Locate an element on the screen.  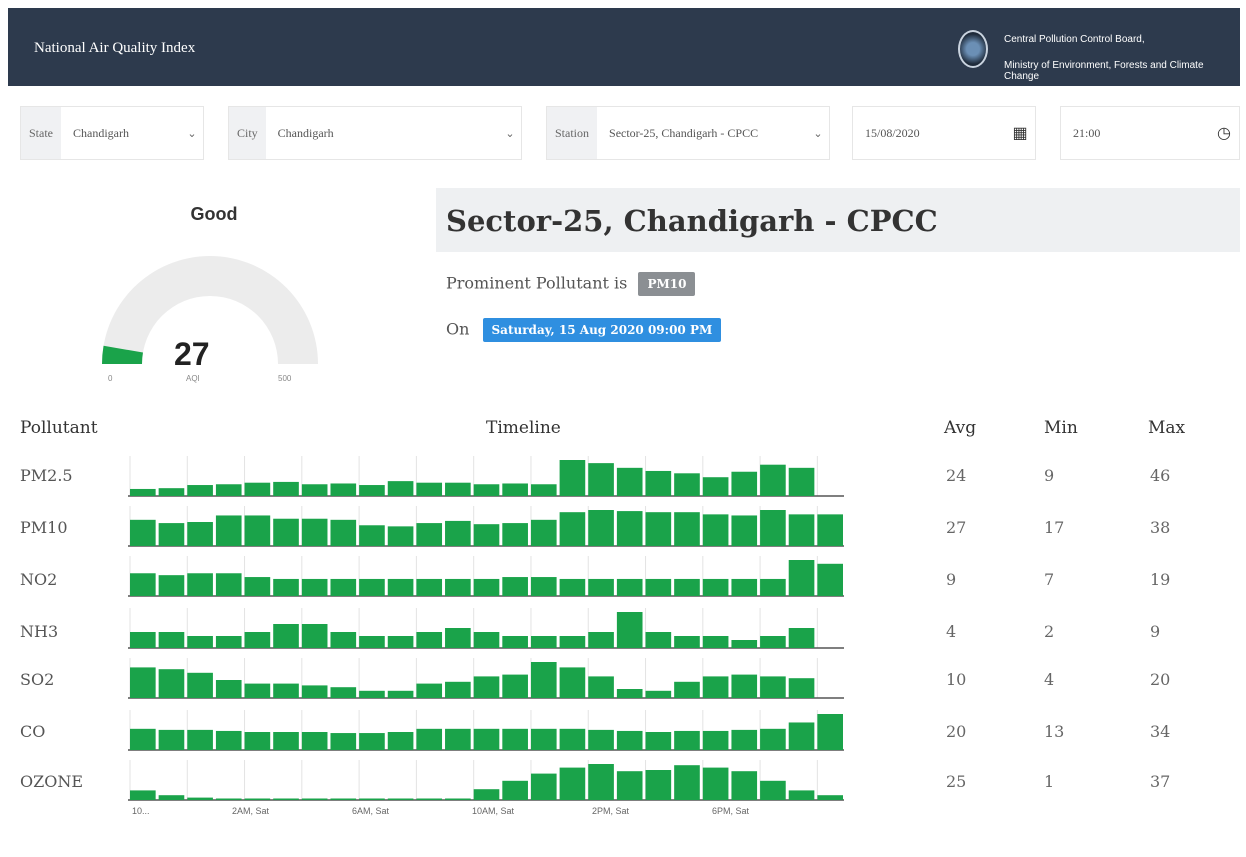
clock-icon: ◷ is located at coordinates (1224, 133).